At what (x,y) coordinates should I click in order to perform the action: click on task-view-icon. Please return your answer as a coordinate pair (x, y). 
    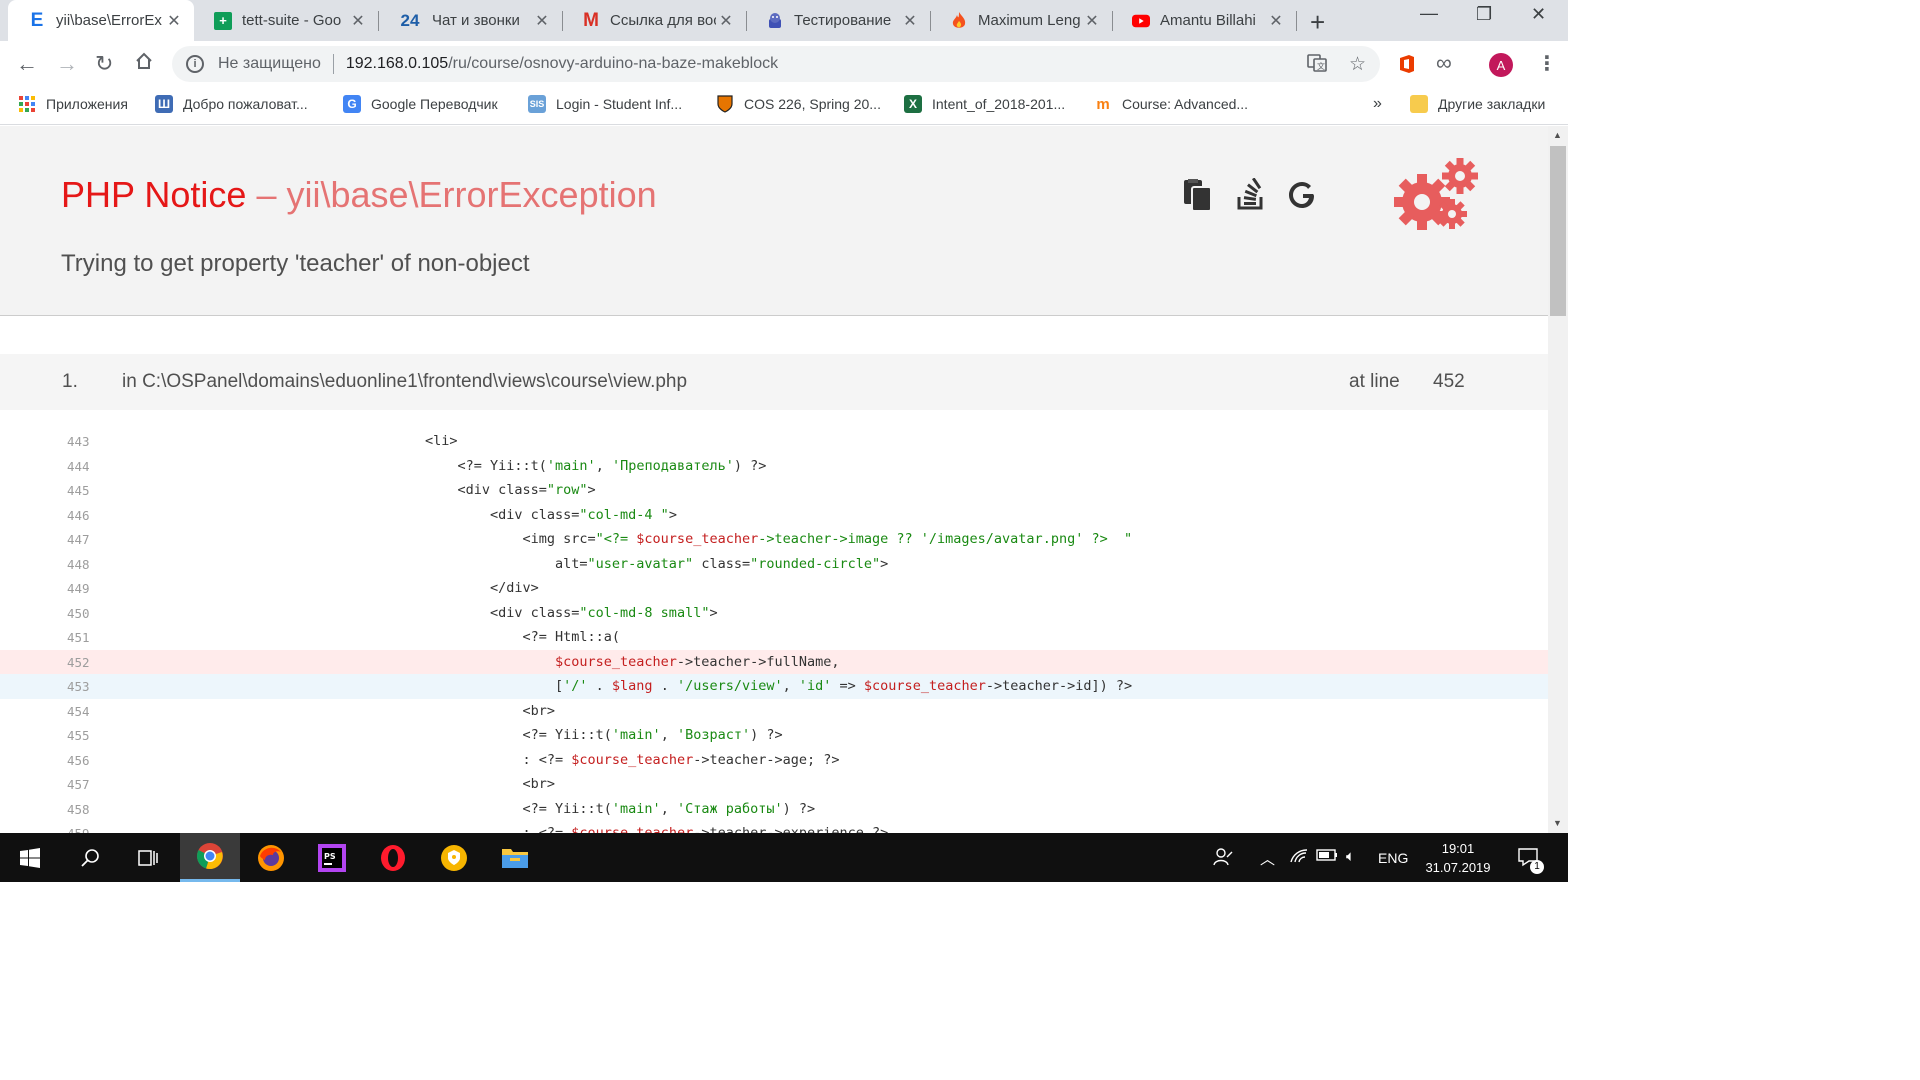
    Looking at the image, I should click on (148, 857).